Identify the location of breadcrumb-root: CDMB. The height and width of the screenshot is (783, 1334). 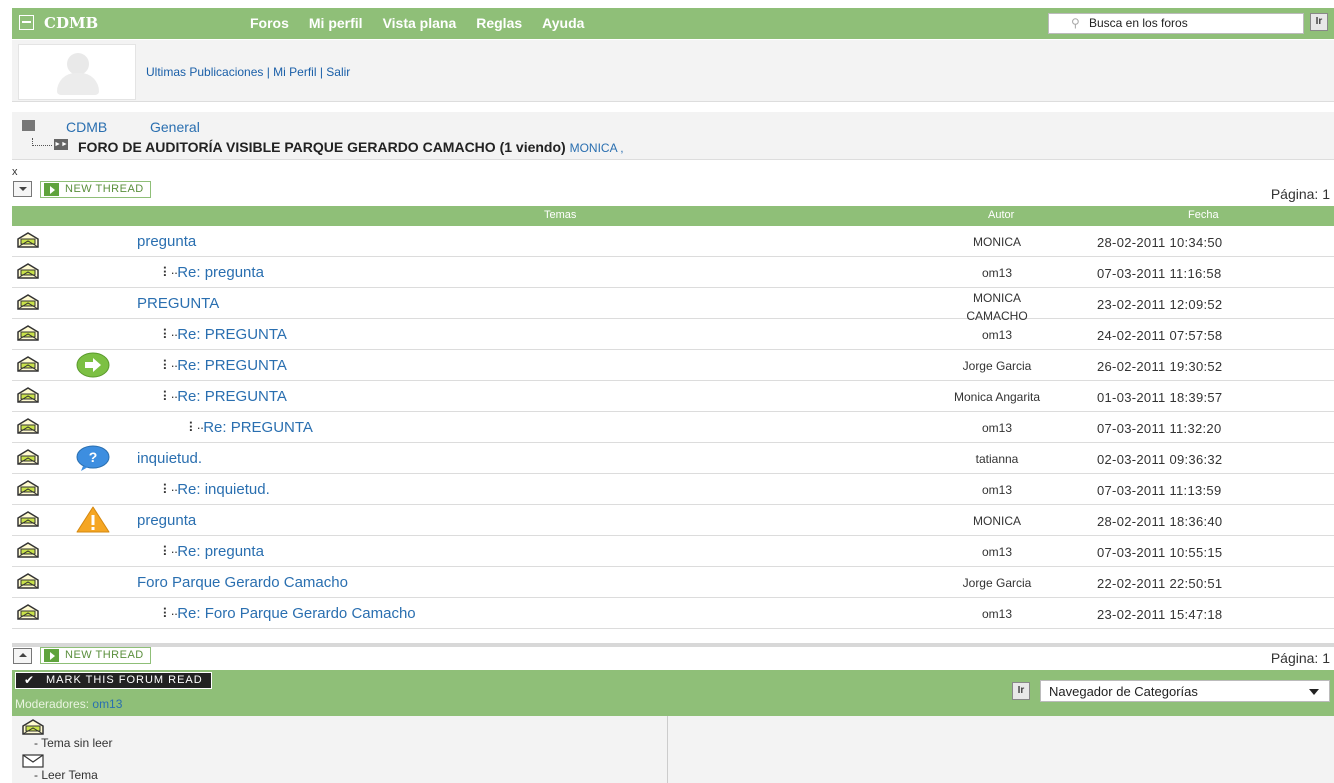
(86, 127).